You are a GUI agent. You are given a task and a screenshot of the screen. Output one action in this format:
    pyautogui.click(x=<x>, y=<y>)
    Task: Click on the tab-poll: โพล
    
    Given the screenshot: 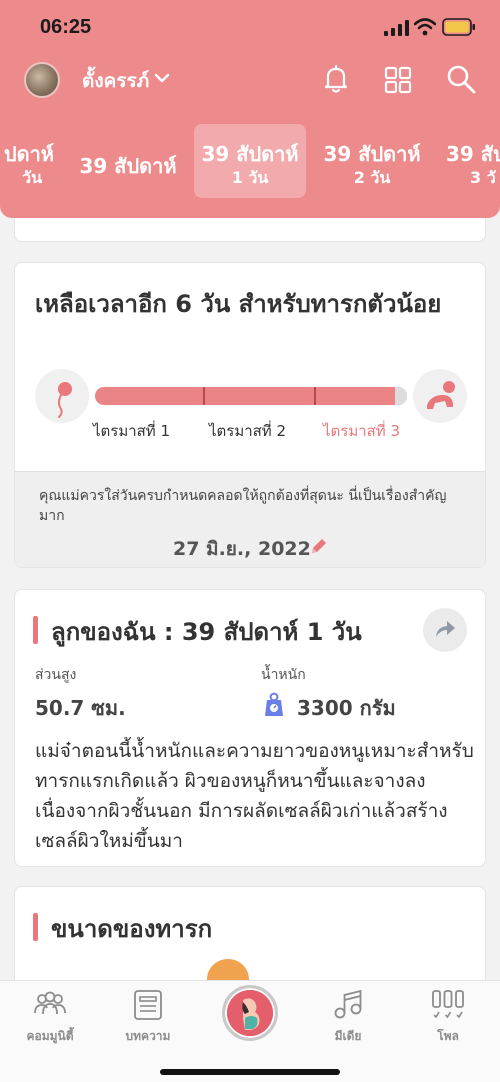 What is the action you would take?
    pyautogui.click(x=448, y=1017)
    